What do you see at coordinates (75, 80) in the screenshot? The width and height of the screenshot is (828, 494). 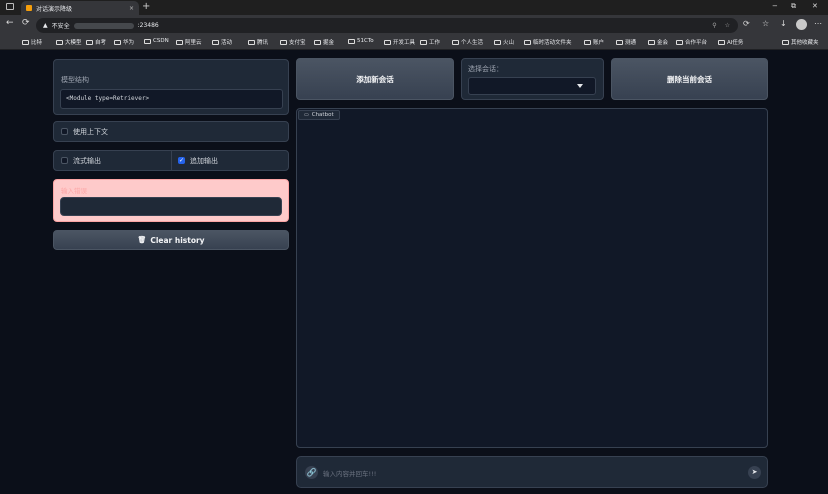 I see `model-structure-label: 模型结构` at bounding box center [75, 80].